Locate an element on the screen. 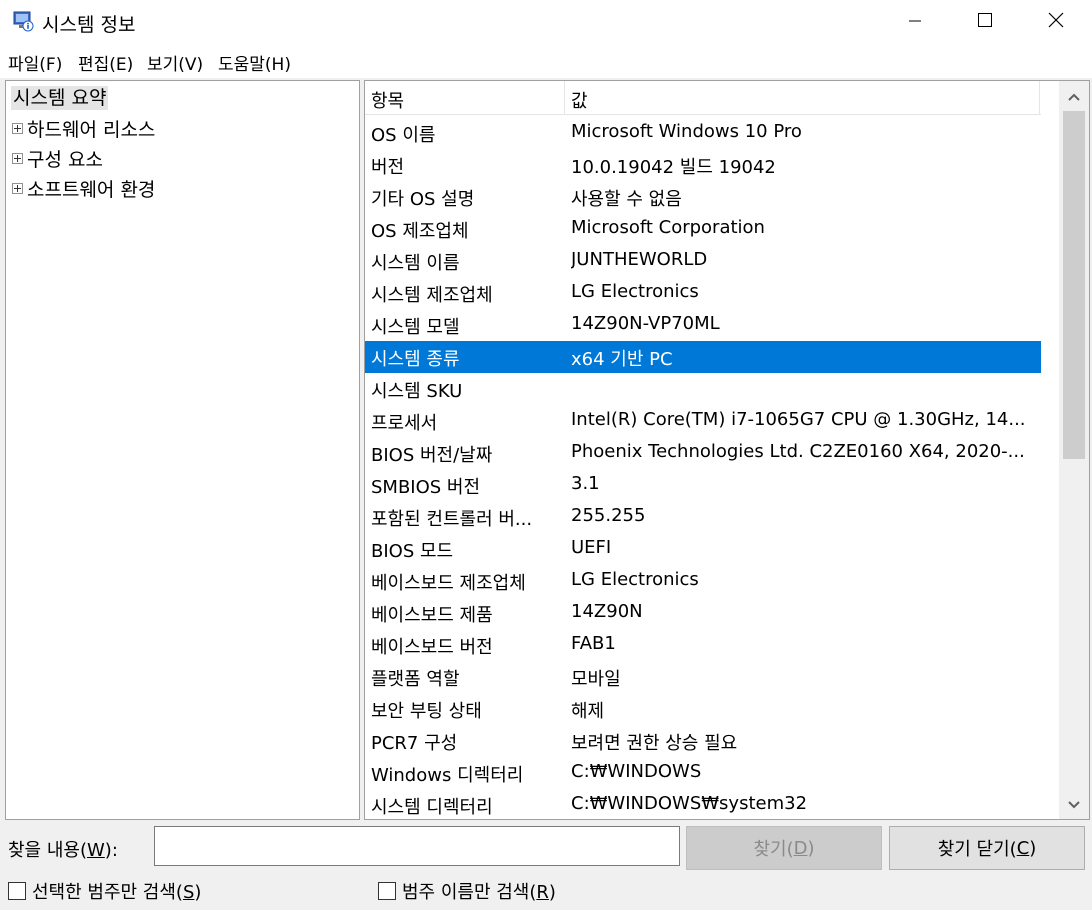 Image resolution: width=1092 pixels, height=910 pixels. table-row: 시스템 제조업체 LG Electronics is located at coordinates (703, 293).